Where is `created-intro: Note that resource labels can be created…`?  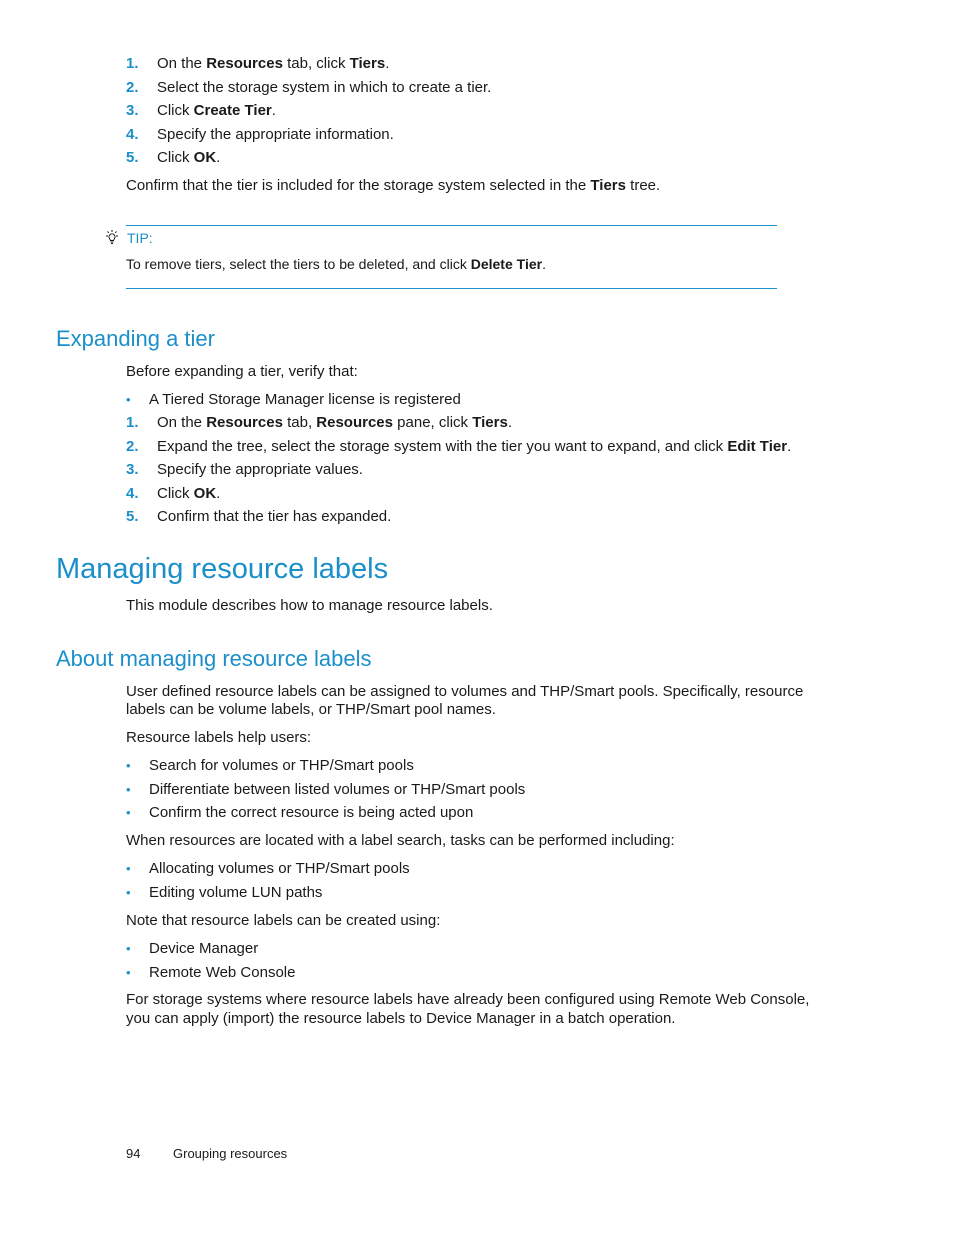
created-intro: Note that resource labels can be created… is located at coordinates (283, 920).